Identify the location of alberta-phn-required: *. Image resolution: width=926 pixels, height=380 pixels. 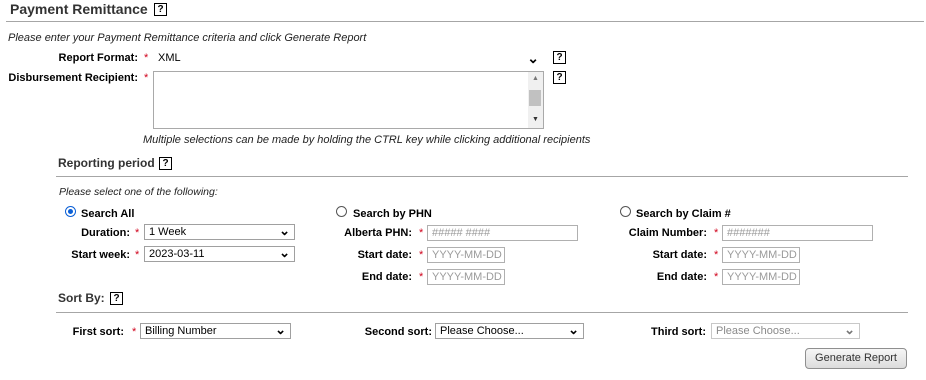
(421, 233).